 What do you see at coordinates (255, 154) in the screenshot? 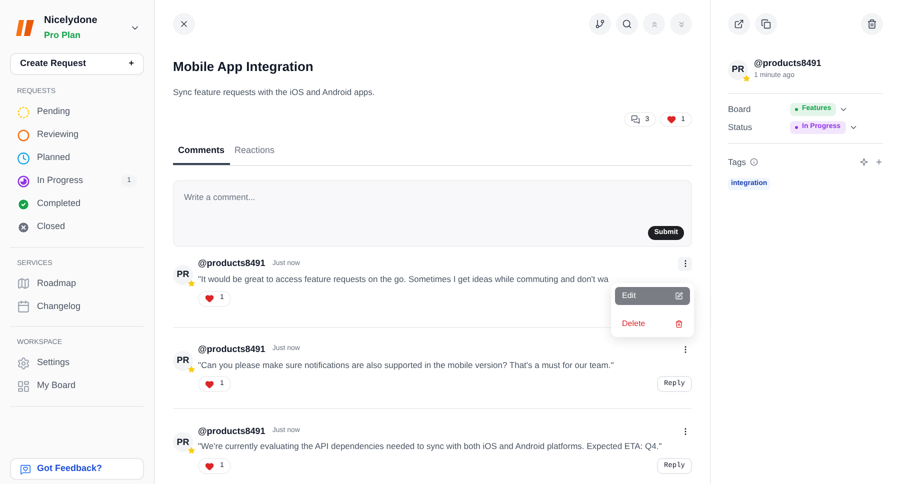
I see `tab: Reactions` at bounding box center [255, 154].